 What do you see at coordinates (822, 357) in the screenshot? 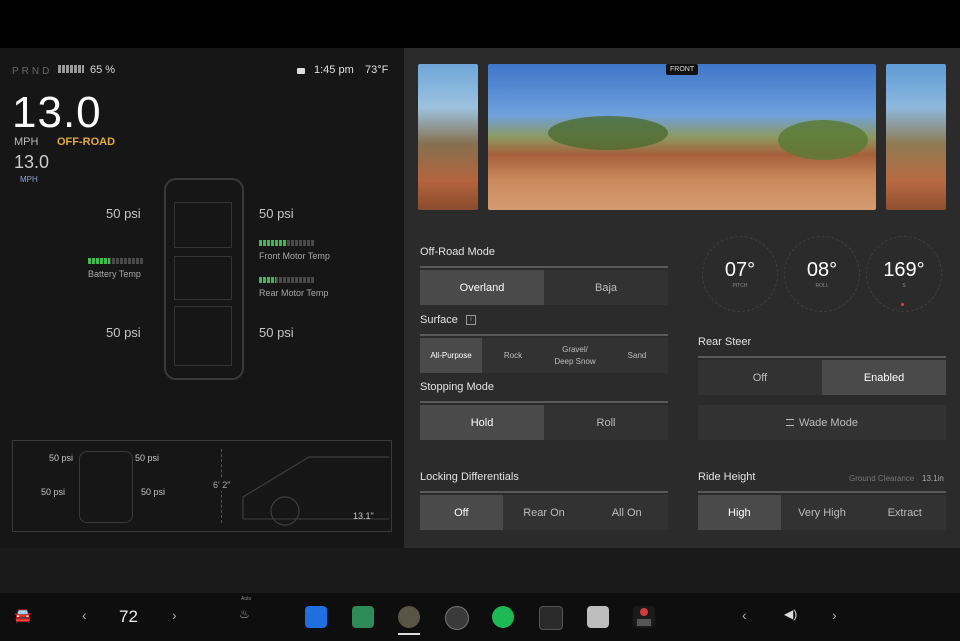
I see `rear-steer-divider` at bounding box center [822, 357].